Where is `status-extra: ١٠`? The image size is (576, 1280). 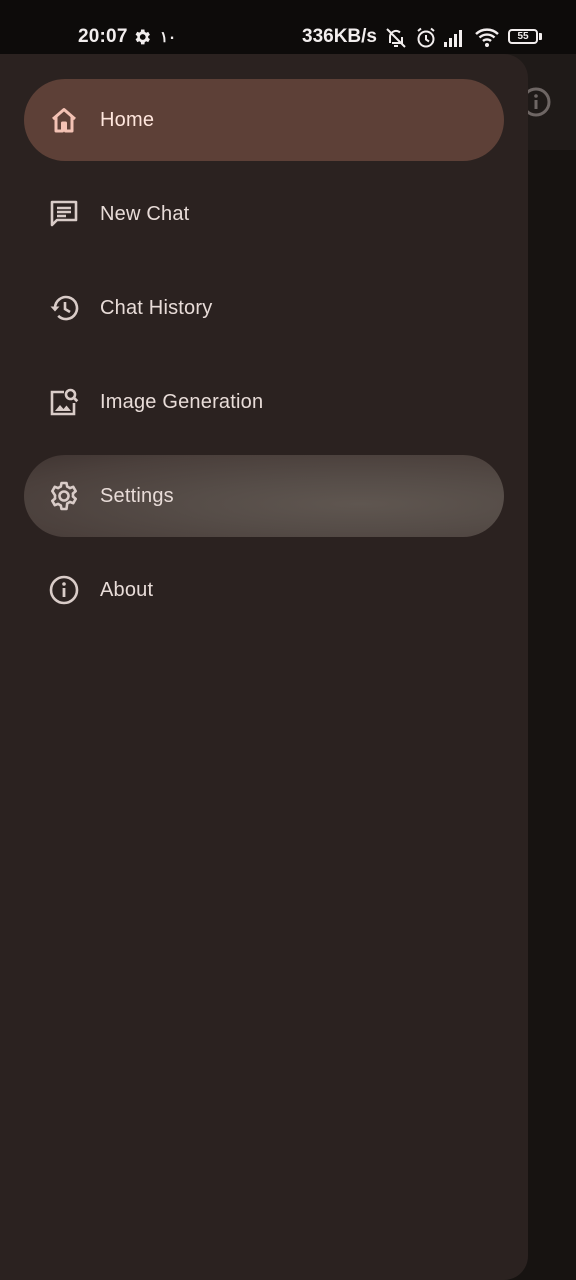
status-extra: ١٠ is located at coordinates (168, 37).